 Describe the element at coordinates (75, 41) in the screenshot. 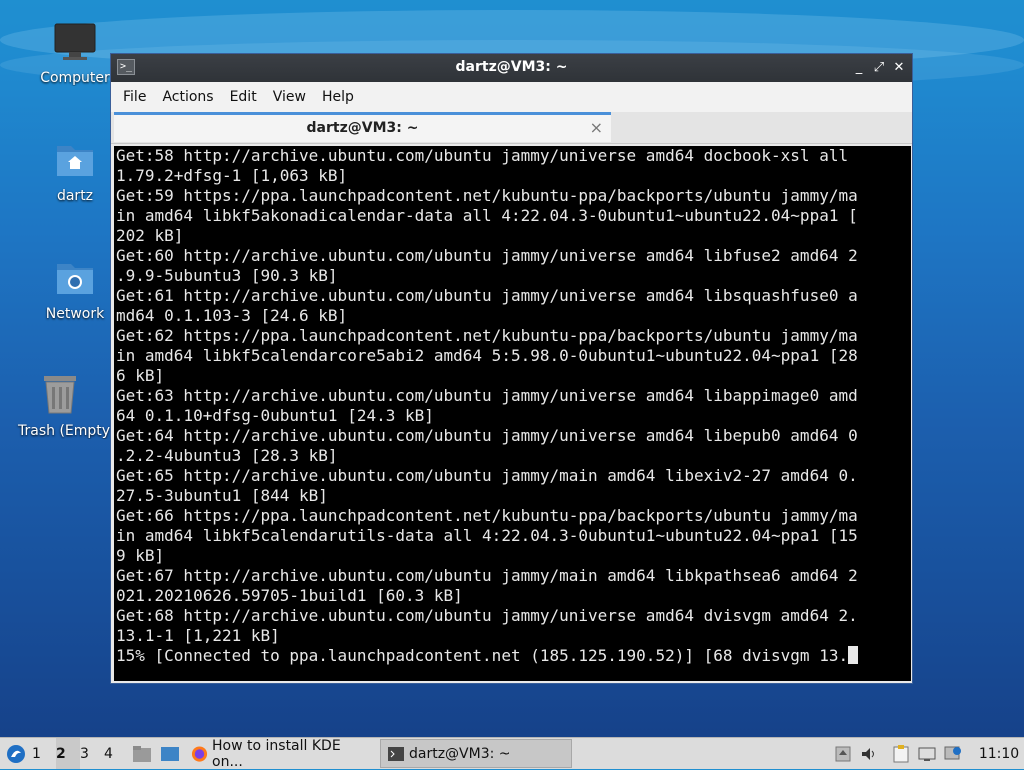

I see `monitor-icon` at that location.